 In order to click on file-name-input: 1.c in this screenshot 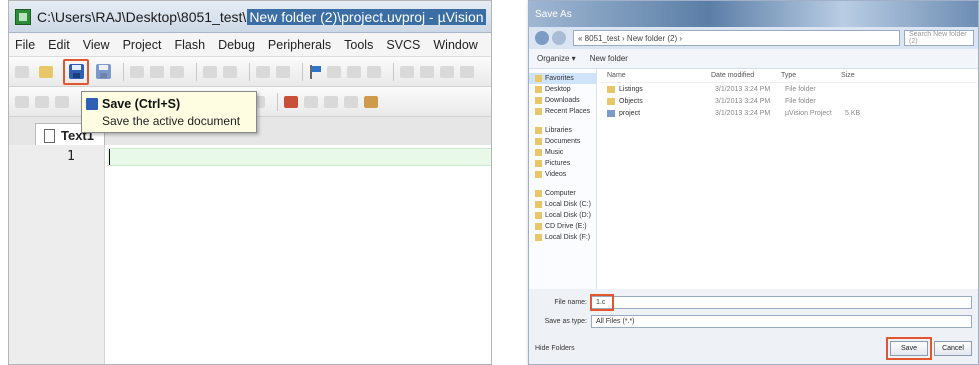, I will do `click(781, 302)`.